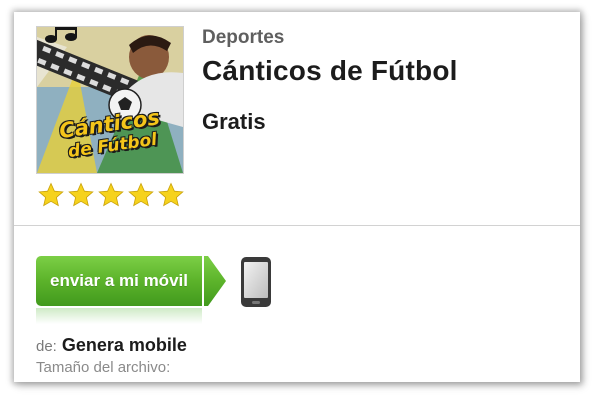 The image size is (600, 404). Describe the element at coordinates (243, 38) in the screenshot. I see `app-category: Deportes` at that location.